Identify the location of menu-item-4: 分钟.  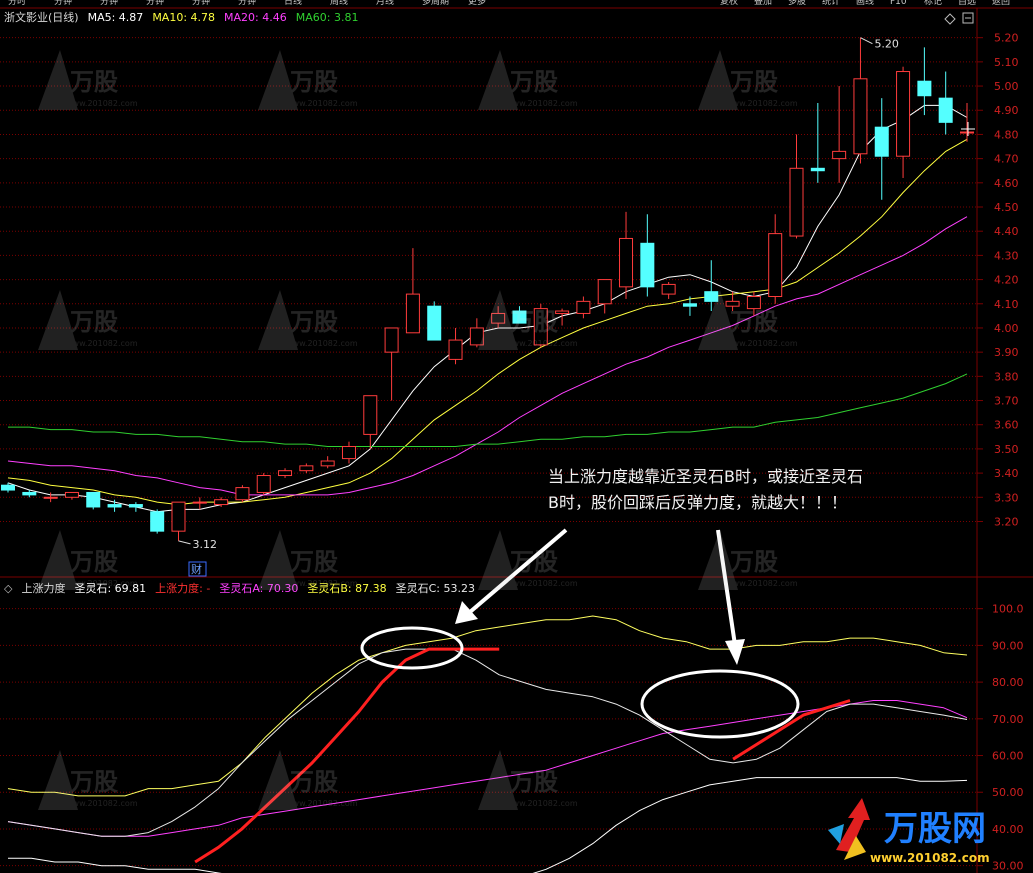
(201, 3).